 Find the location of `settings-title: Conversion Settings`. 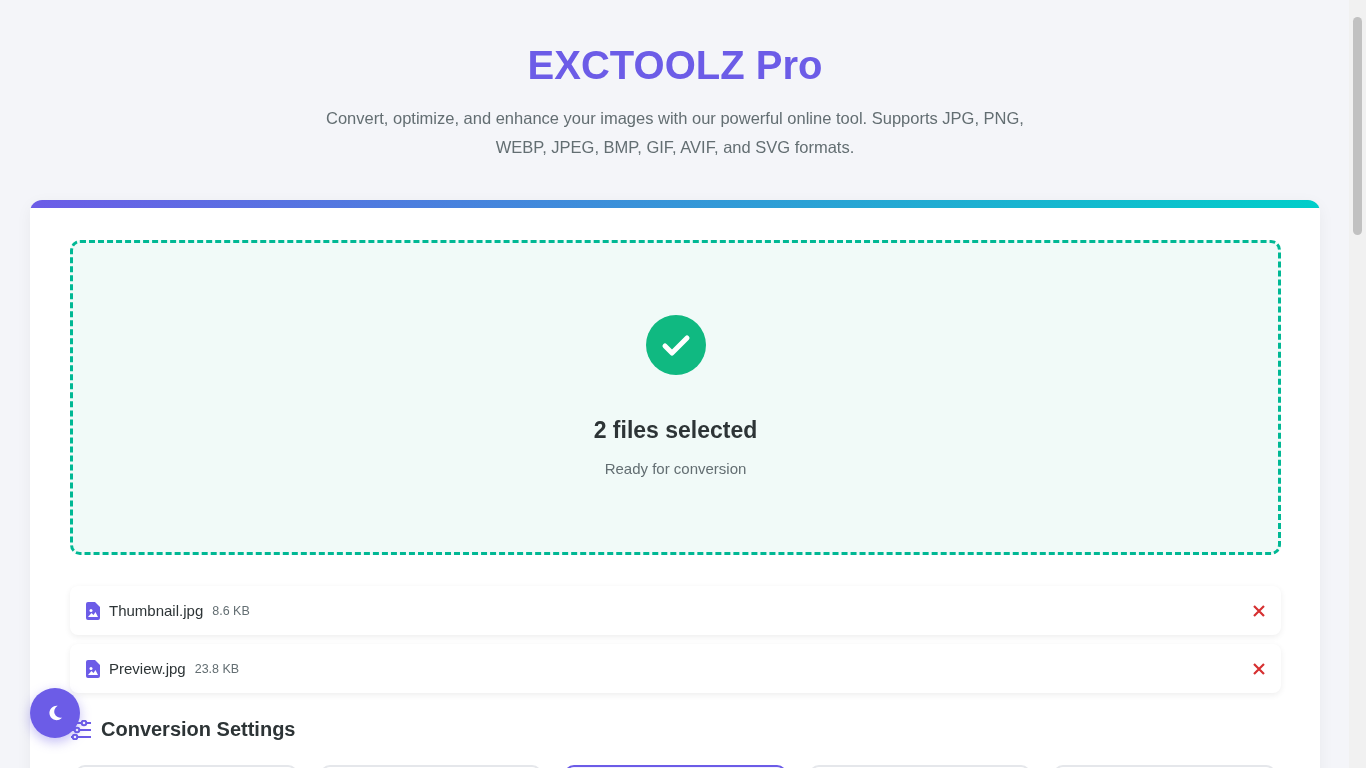

settings-title: Conversion Settings is located at coordinates (198, 729).